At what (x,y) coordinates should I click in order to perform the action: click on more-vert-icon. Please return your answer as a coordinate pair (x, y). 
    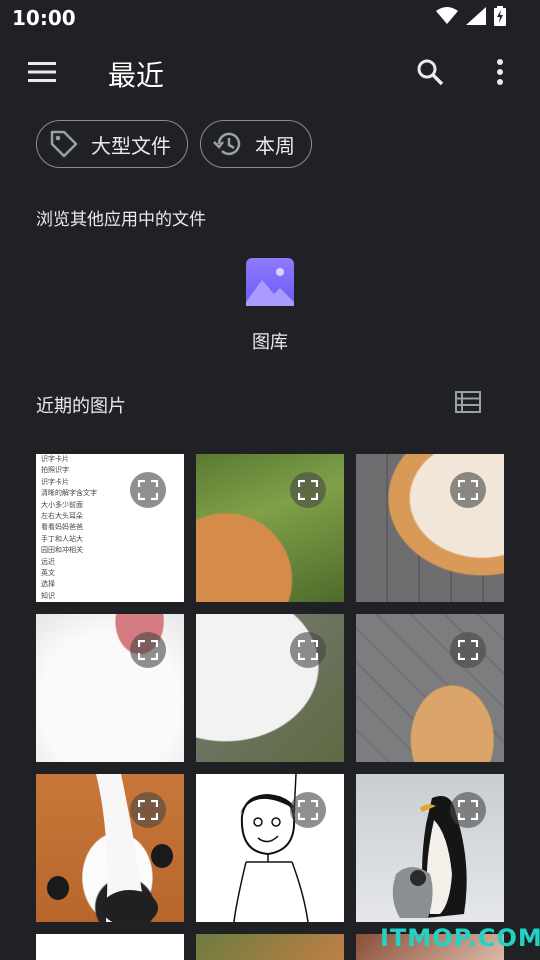
    Looking at the image, I should click on (500, 72).